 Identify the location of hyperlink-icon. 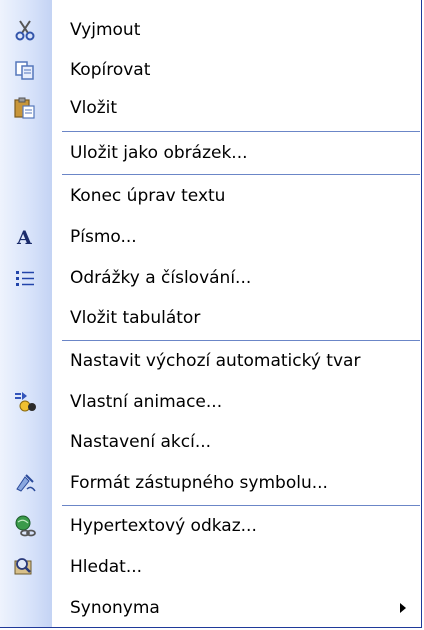
(25, 526).